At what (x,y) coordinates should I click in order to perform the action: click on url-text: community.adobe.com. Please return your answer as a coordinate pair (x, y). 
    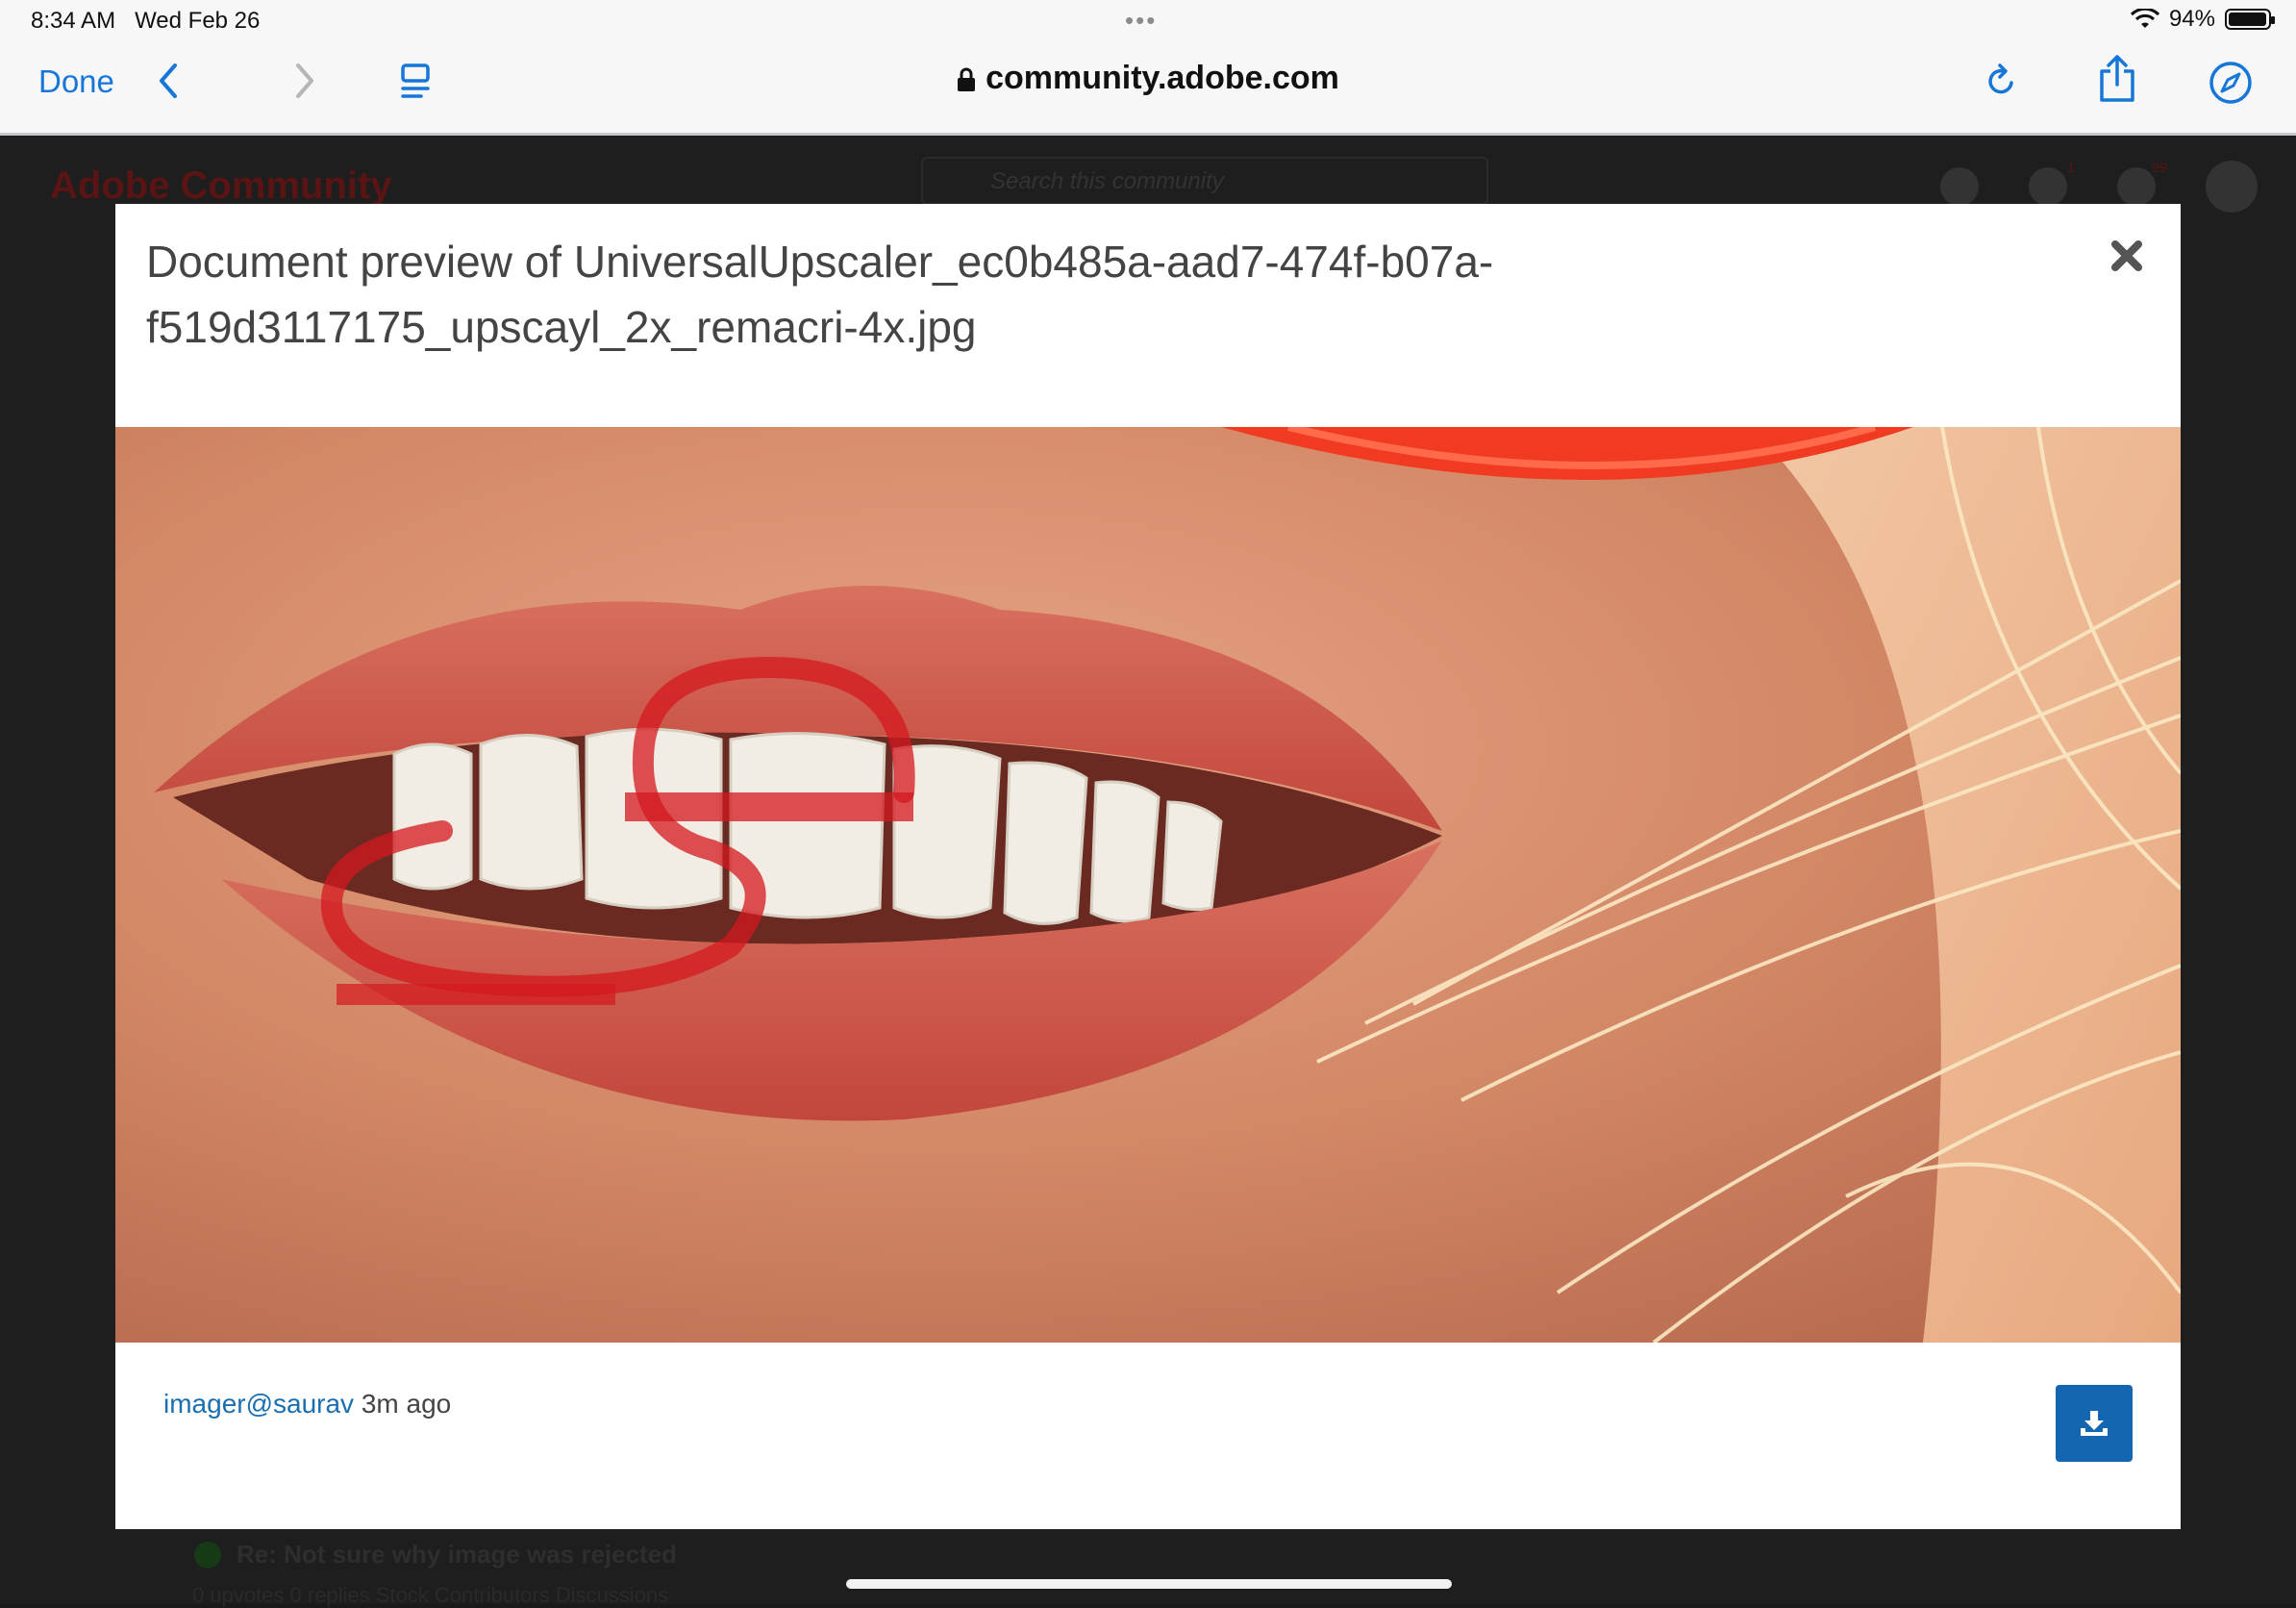
    Looking at the image, I should click on (1162, 78).